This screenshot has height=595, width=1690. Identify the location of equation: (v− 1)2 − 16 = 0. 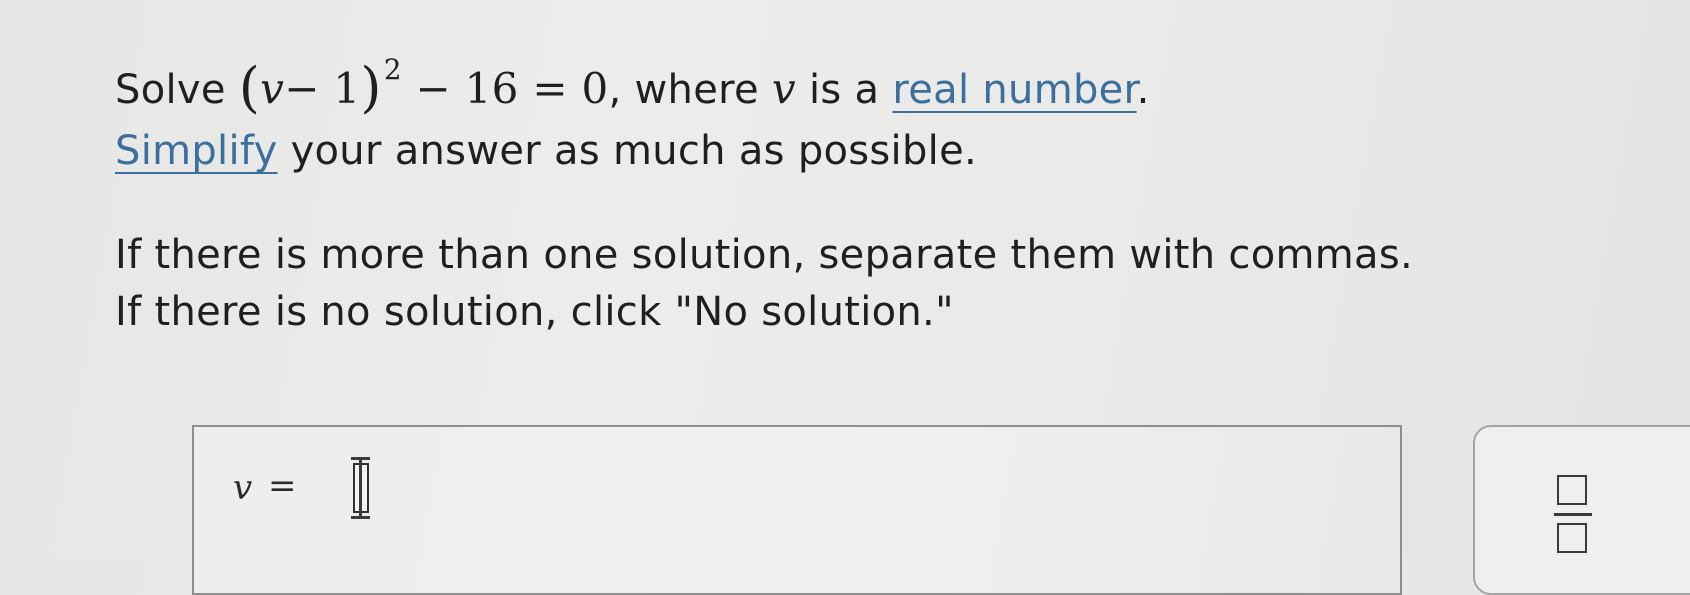
(424, 86).